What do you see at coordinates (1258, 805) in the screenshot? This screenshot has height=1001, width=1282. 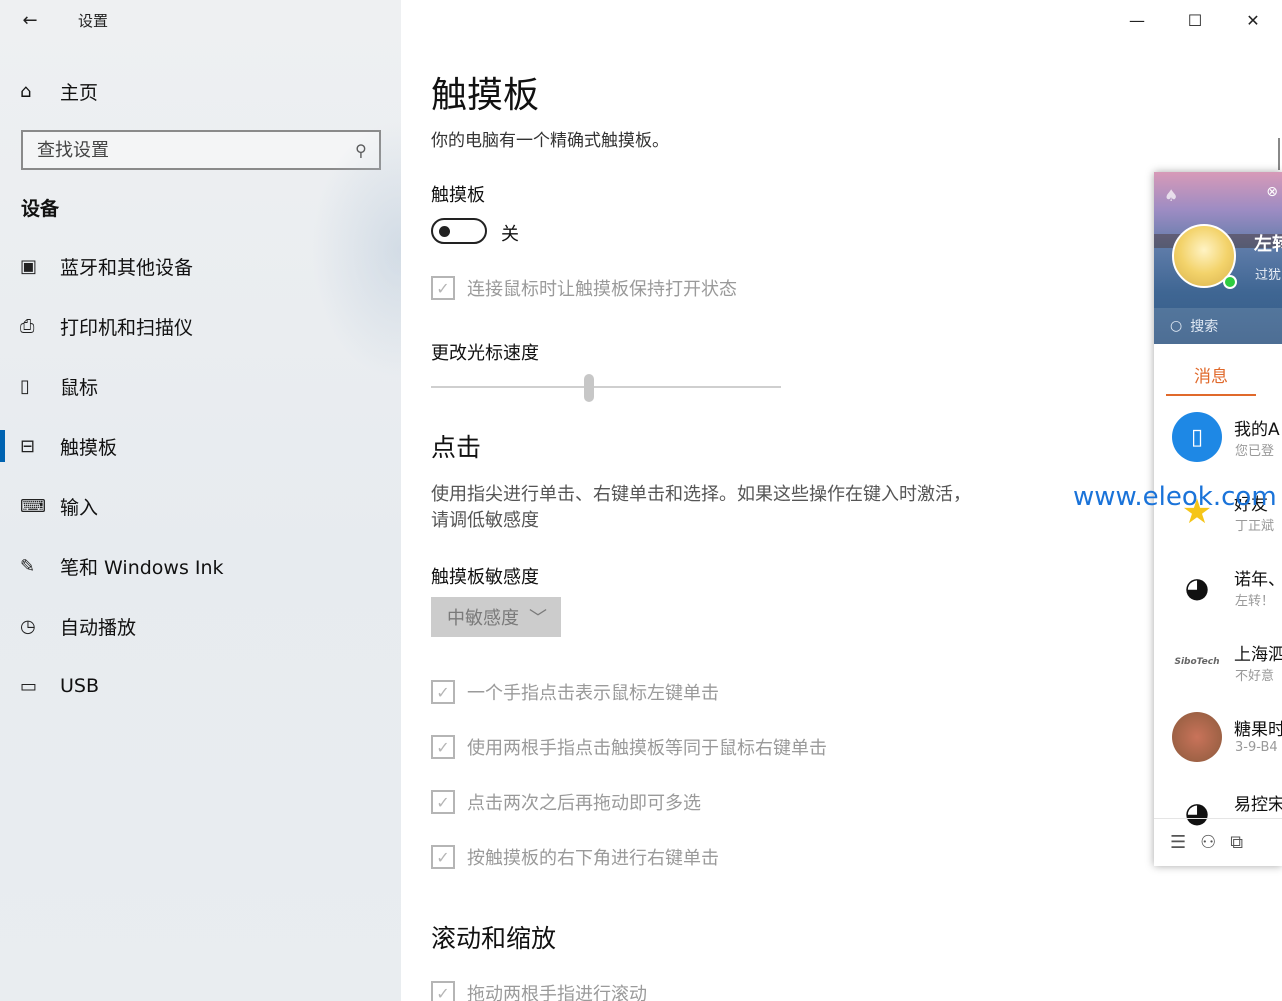 I see `contact-name: 易控宋` at bounding box center [1258, 805].